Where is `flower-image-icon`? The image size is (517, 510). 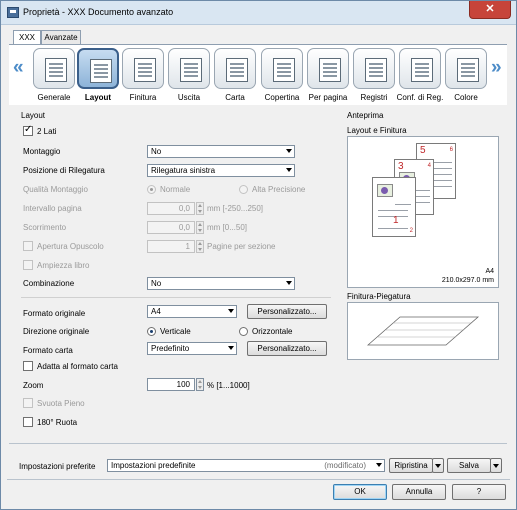 flower-image-icon is located at coordinates (385, 190).